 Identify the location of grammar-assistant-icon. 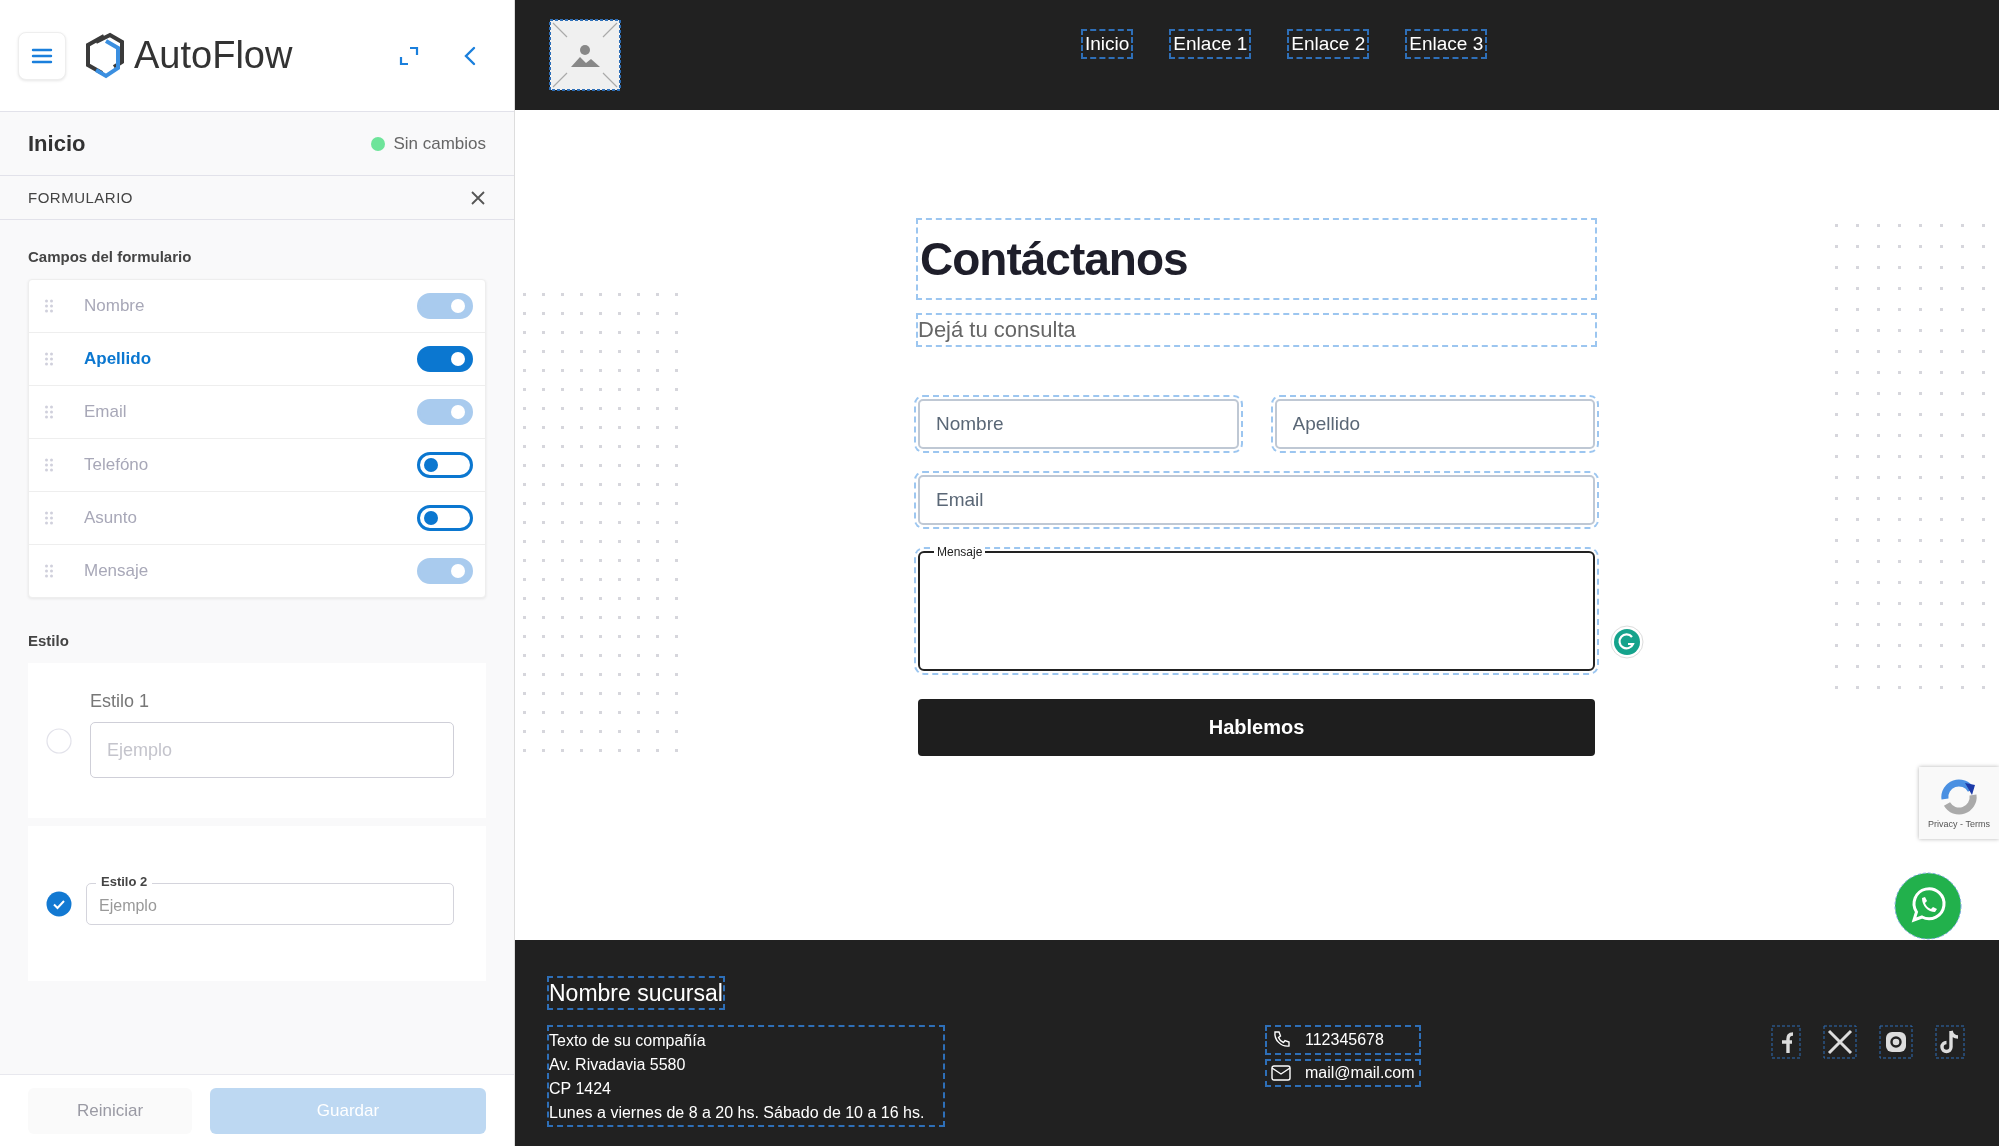
(1627, 642).